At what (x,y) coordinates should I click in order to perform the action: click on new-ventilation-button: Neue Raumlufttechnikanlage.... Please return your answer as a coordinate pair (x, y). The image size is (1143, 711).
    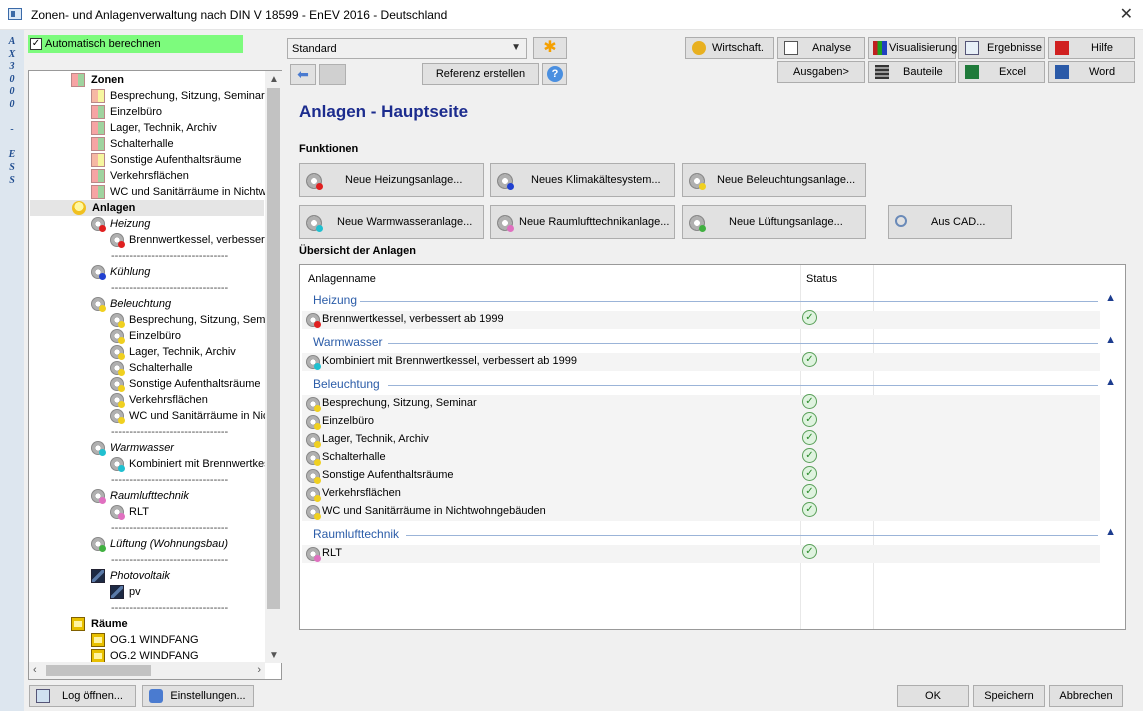
    Looking at the image, I should click on (582, 222).